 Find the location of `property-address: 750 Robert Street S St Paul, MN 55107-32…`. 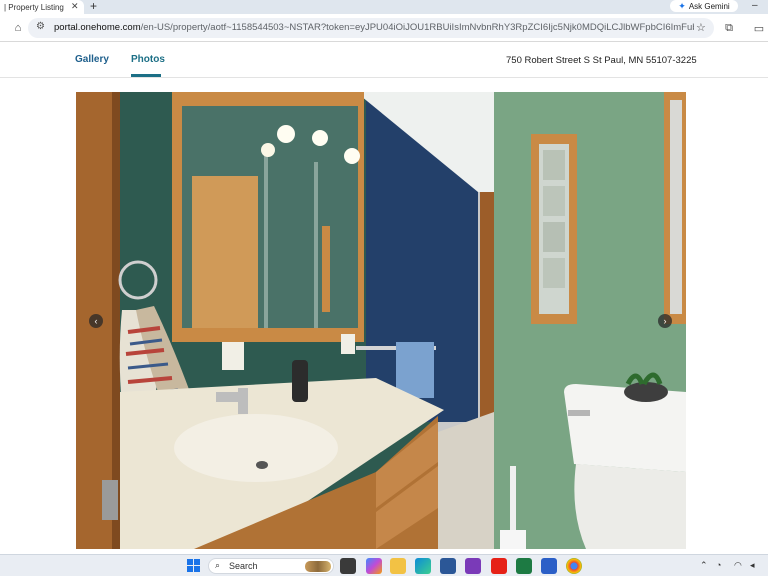

property-address: 750 Robert Street S St Paul, MN 55107-32… is located at coordinates (601, 60).